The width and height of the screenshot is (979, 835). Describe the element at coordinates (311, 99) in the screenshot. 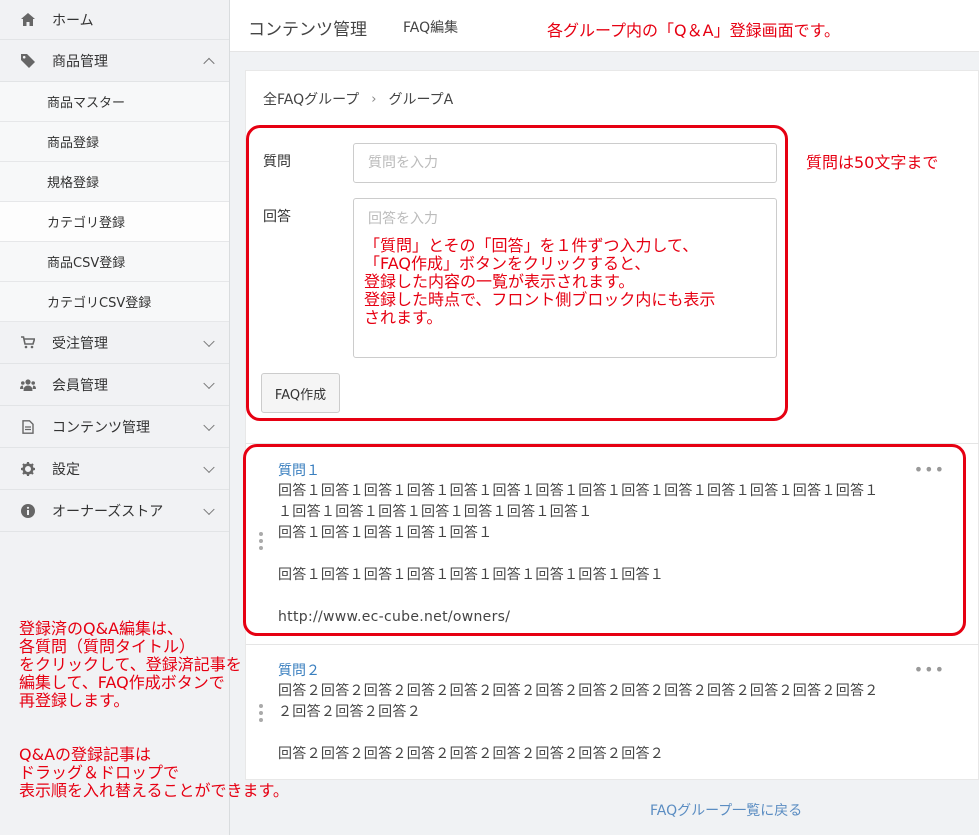

I see `breadcrumb-root-link: 全FAQグループ` at that location.